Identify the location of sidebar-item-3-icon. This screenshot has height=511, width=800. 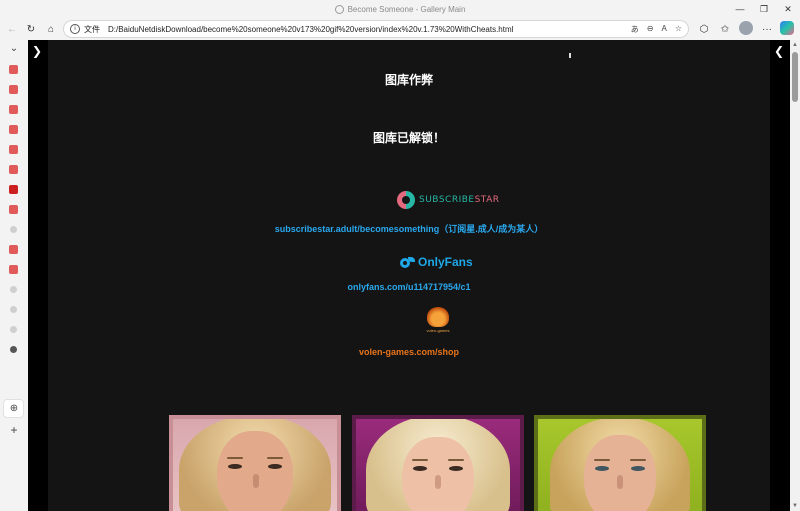
(13, 109).